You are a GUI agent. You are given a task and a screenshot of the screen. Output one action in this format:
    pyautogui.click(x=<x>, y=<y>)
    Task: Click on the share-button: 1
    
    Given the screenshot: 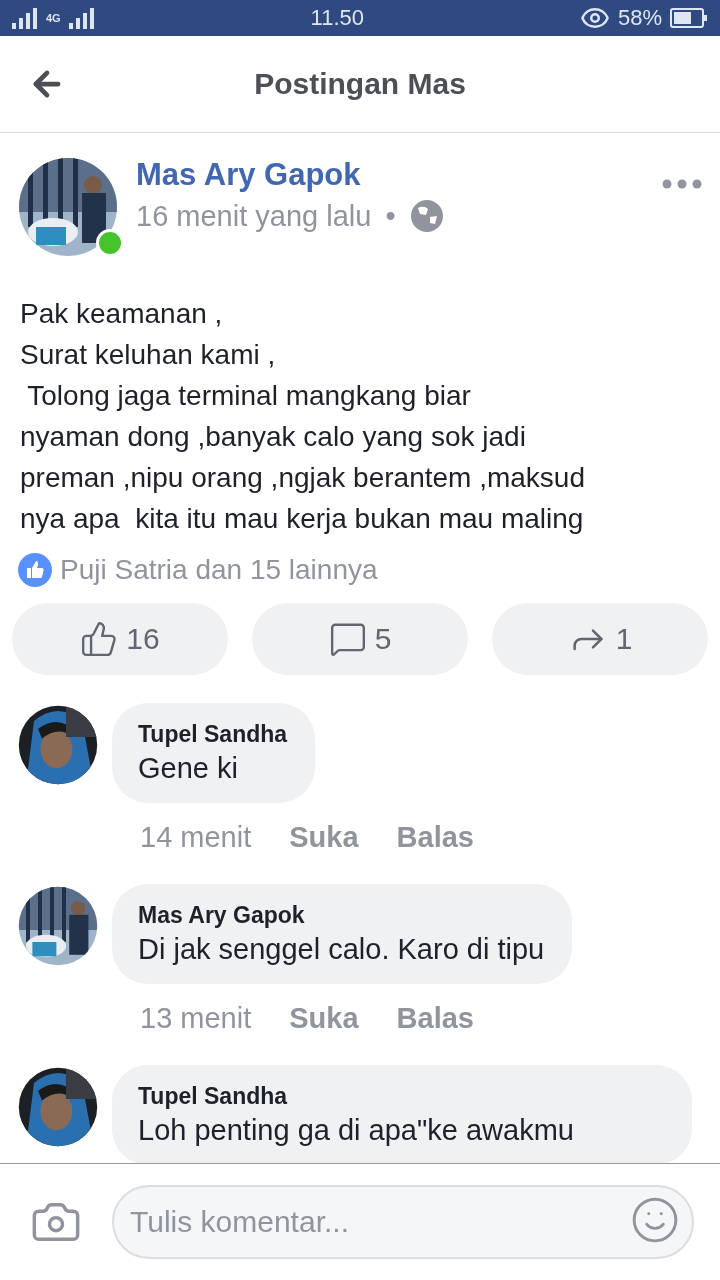 What is the action you would take?
    pyautogui.click(x=600, y=639)
    